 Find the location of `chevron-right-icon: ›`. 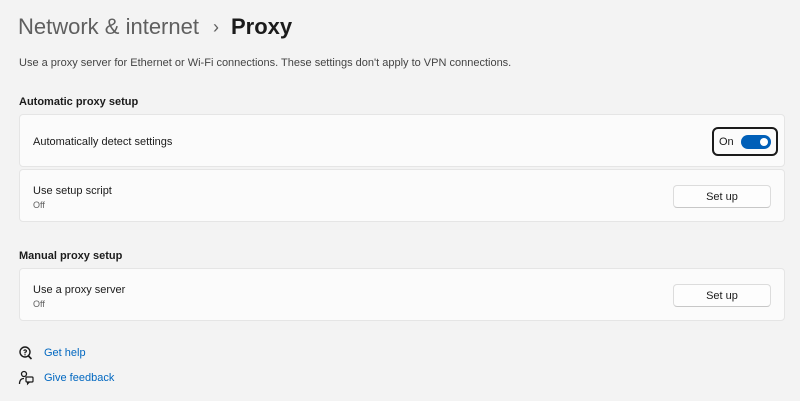

chevron-right-icon: › is located at coordinates (215, 26).